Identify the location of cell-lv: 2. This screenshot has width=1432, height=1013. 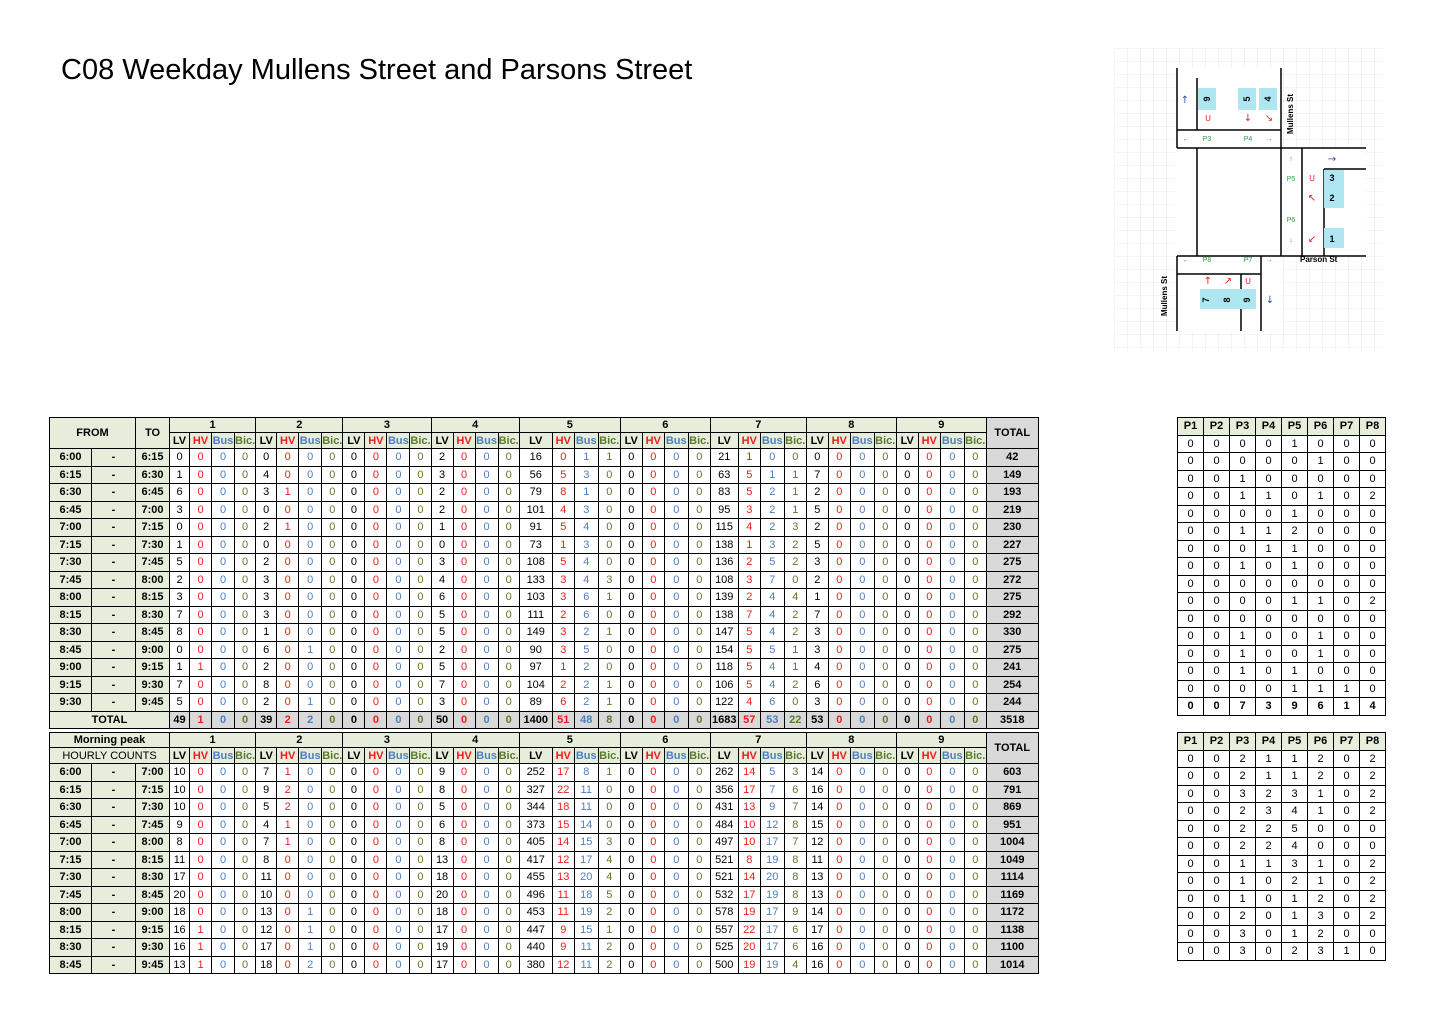
(442, 457).